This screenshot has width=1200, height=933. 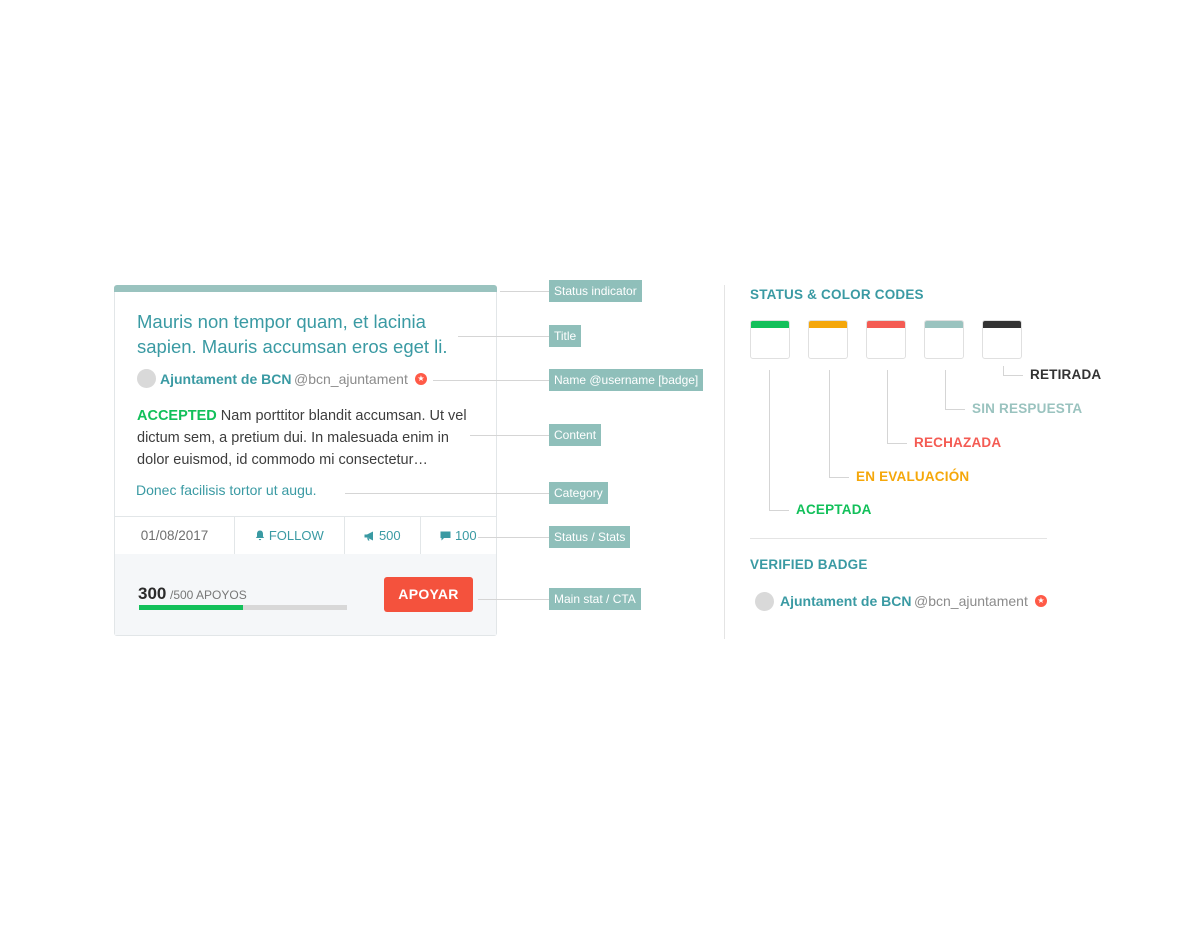 I want to click on follow-button: FOLLOW, so click(x=289, y=535).